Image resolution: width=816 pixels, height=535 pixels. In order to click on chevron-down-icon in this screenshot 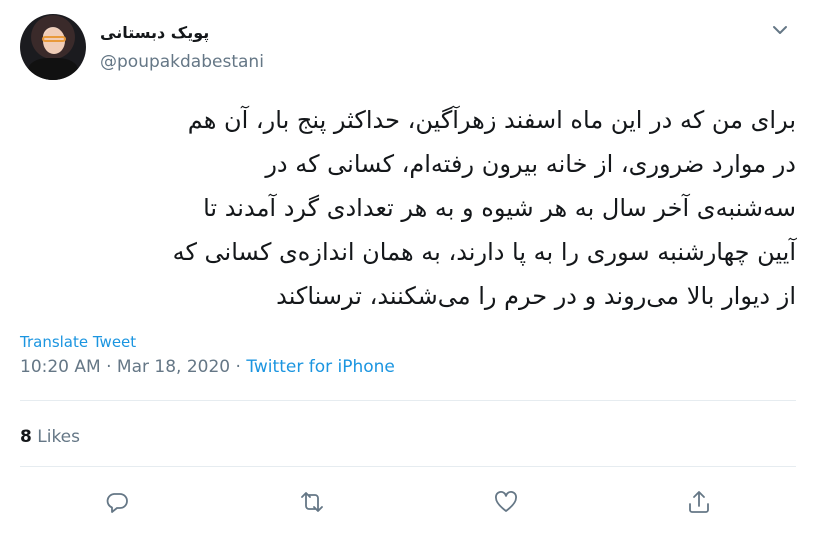, I will do `click(780, 30)`.